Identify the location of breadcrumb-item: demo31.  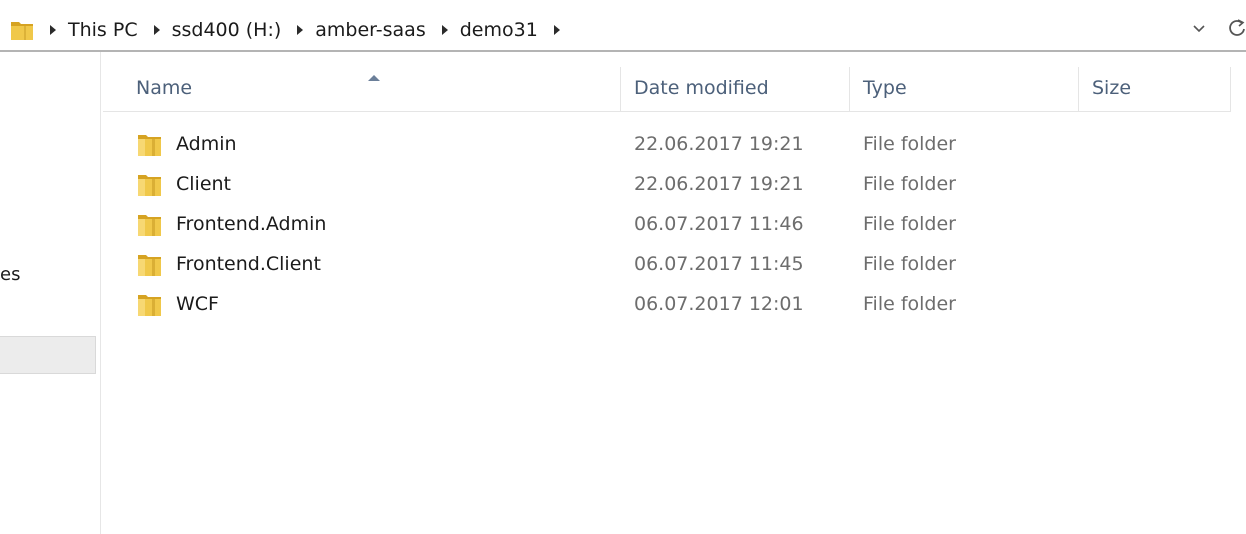
(496, 30).